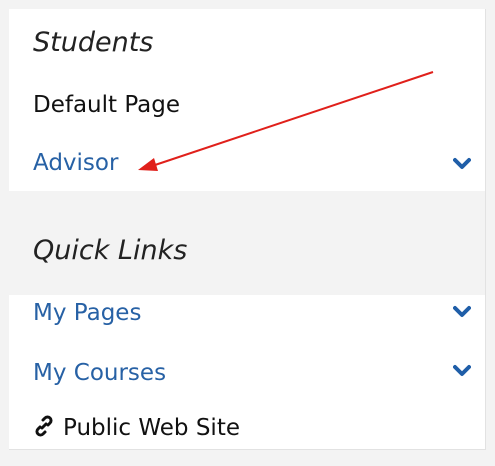  I want to click on red-arrow-annotation, so click(286, 121).